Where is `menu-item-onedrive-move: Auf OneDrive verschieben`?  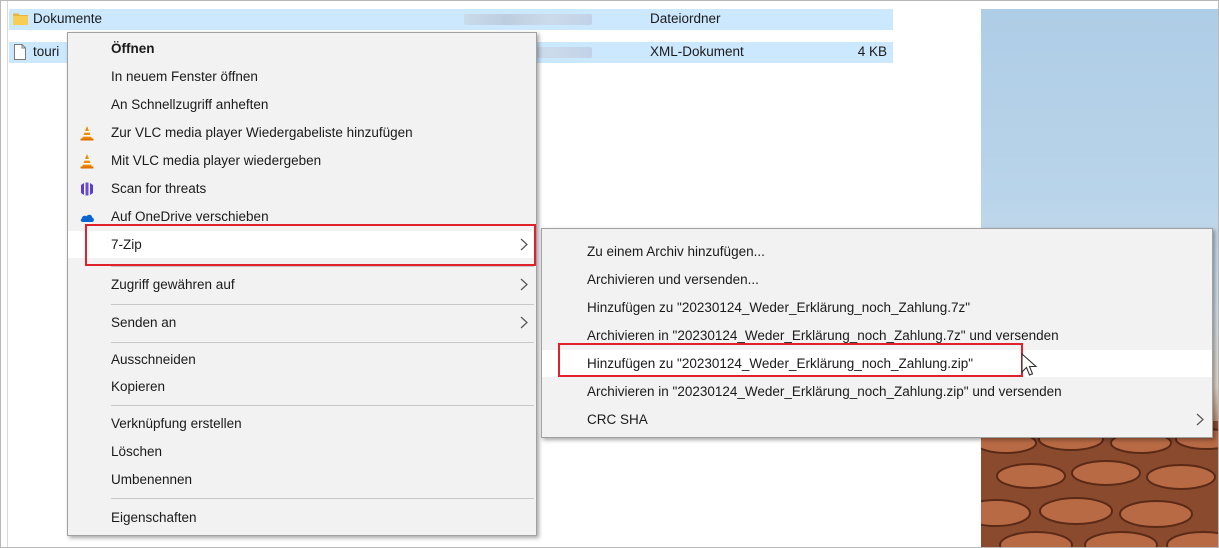
menu-item-onedrive-move: Auf OneDrive verschieben is located at coordinates (302, 216).